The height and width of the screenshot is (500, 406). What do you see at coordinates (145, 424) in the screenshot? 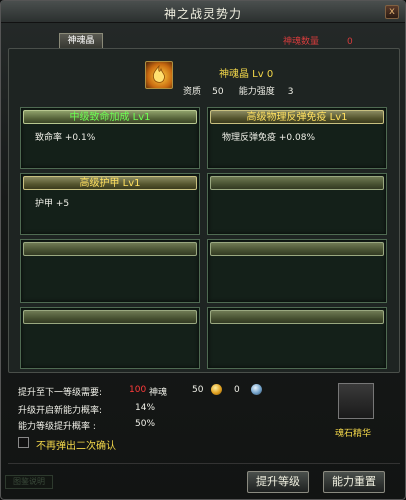
I see `level-up-value: 50%` at bounding box center [145, 424].